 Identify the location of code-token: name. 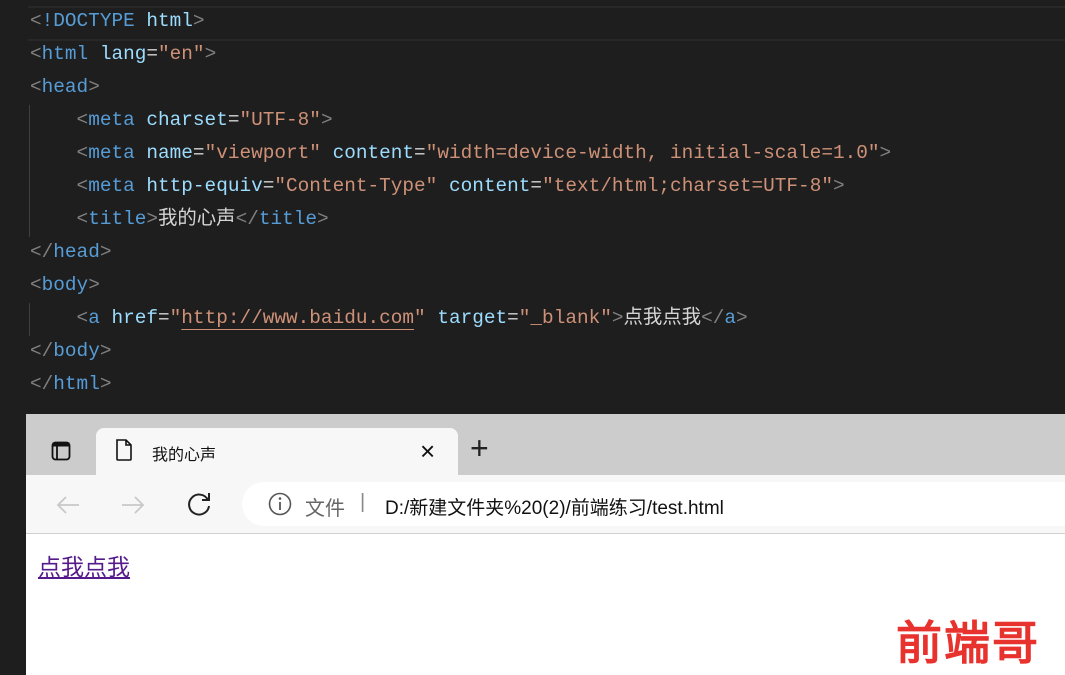
(169, 153).